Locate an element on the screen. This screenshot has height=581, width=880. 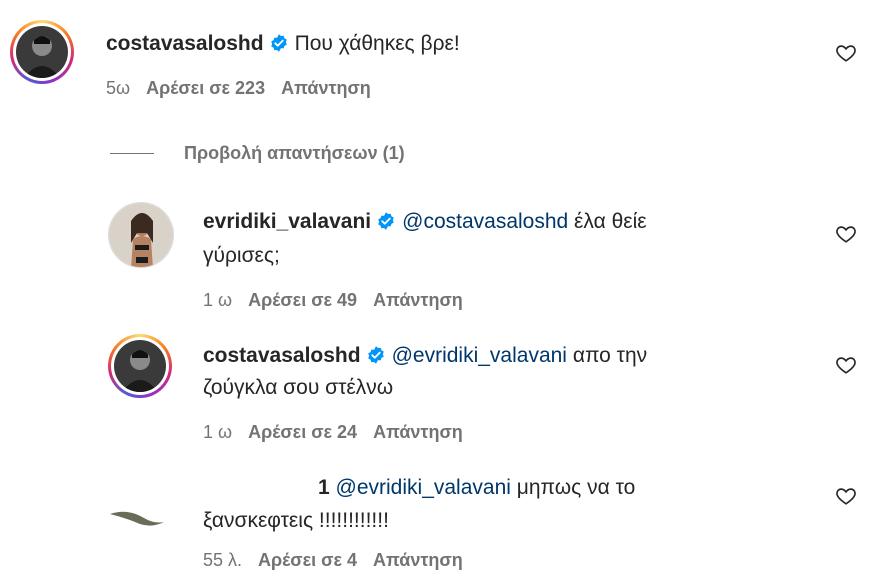
comment-meta: 5ω Αρέσει σε 223 Απάντηση is located at coordinates (246, 88).